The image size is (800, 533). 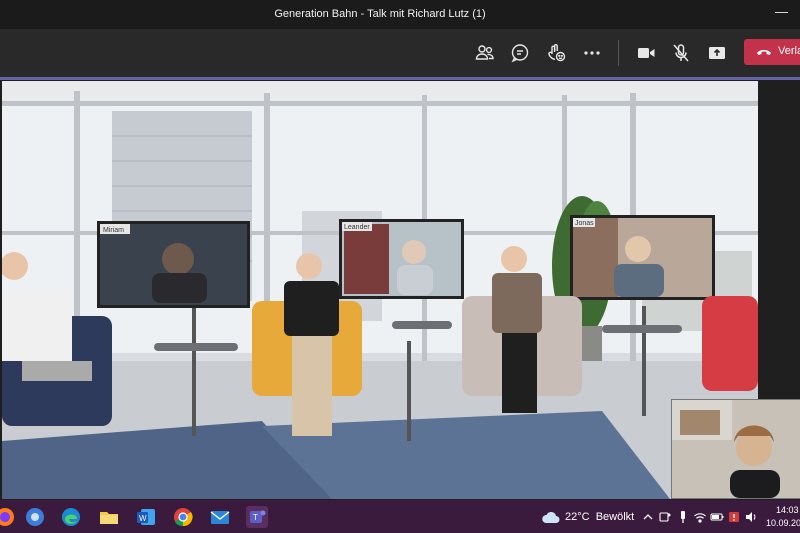 I want to click on self-view-video, so click(x=735, y=449).